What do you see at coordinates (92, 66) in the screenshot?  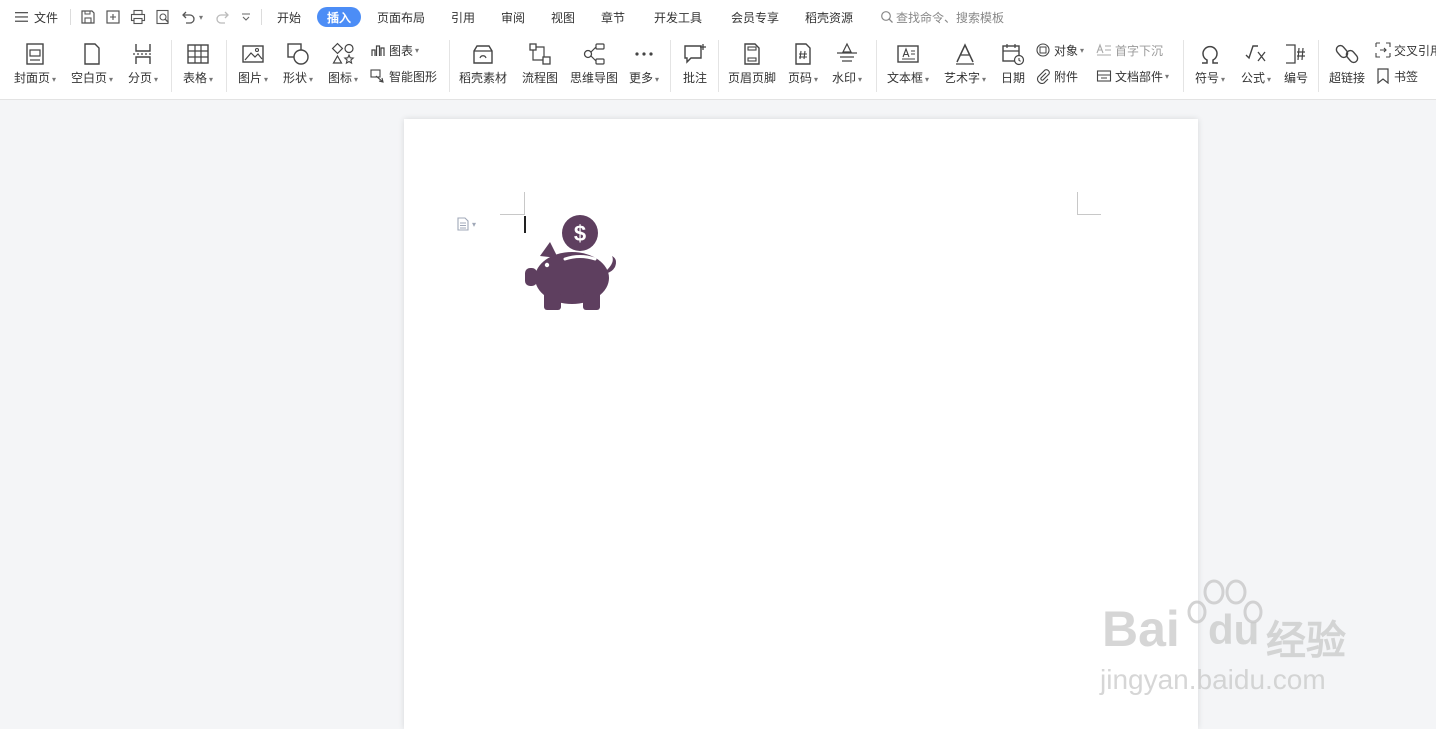 I see `blank-page-button: 空白页 ▾` at bounding box center [92, 66].